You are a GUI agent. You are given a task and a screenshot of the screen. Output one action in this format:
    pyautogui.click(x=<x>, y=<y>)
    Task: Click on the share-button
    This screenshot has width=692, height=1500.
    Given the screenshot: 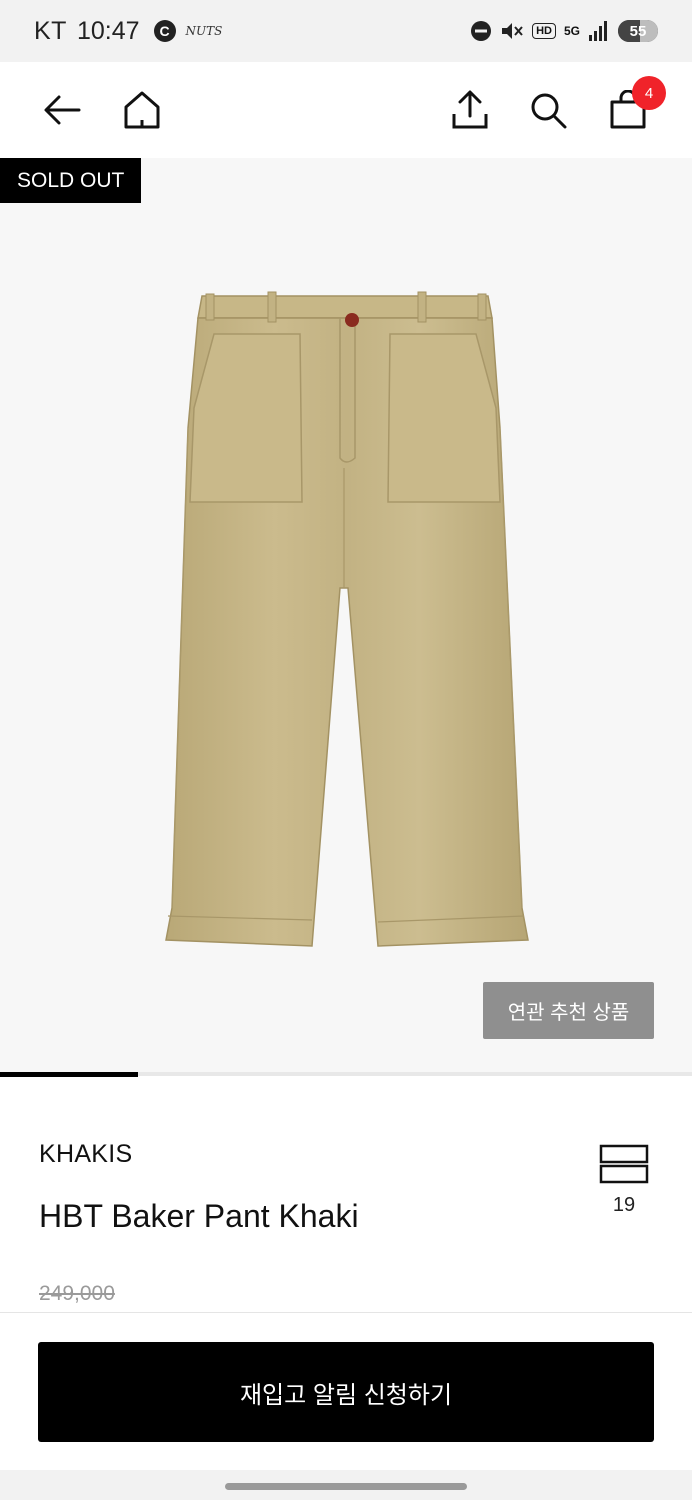 What is the action you would take?
    pyautogui.click(x=470, y=110)
    